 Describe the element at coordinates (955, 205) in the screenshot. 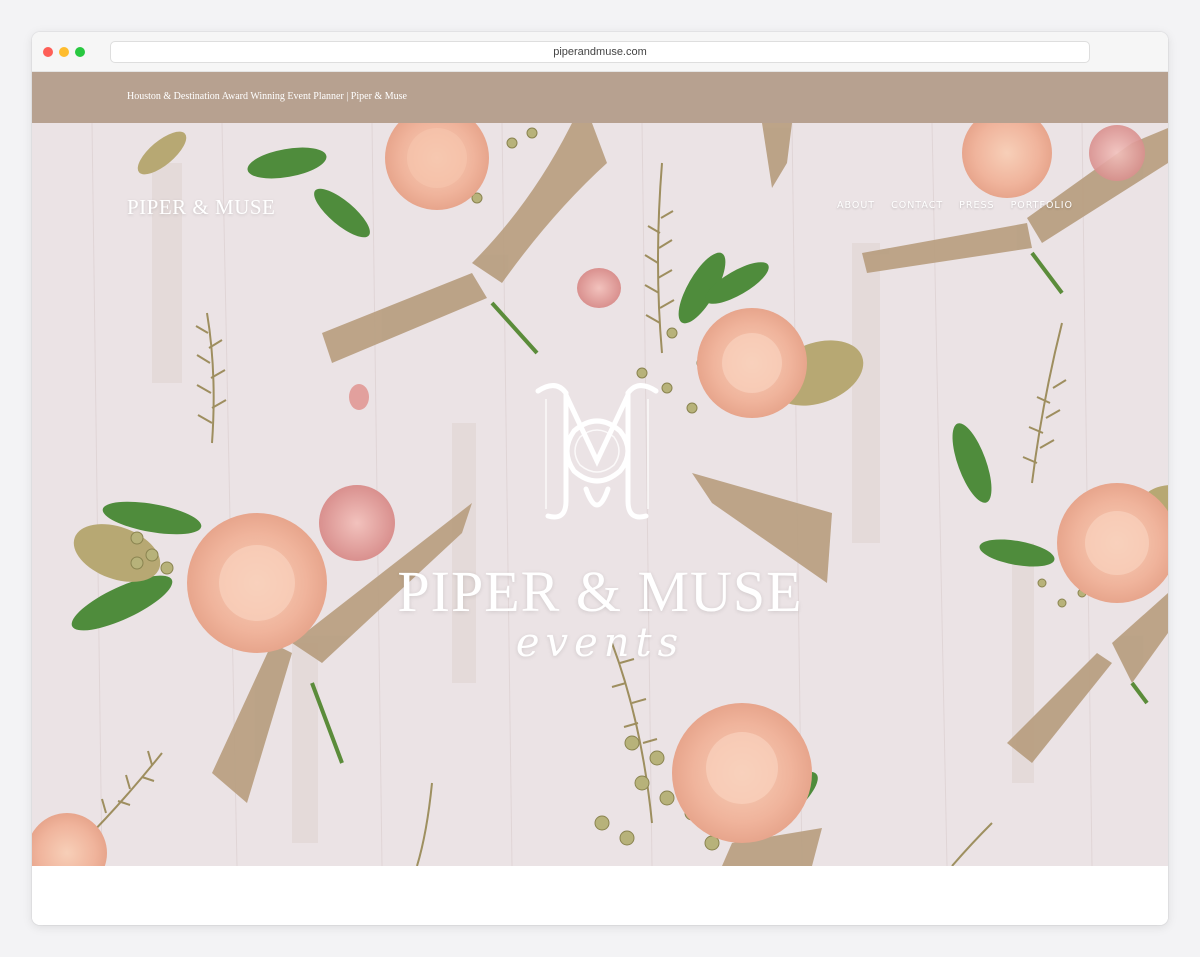

I see `main-navigation: ABOUT CONTACT PRESS PORTFOLIO` at that location.